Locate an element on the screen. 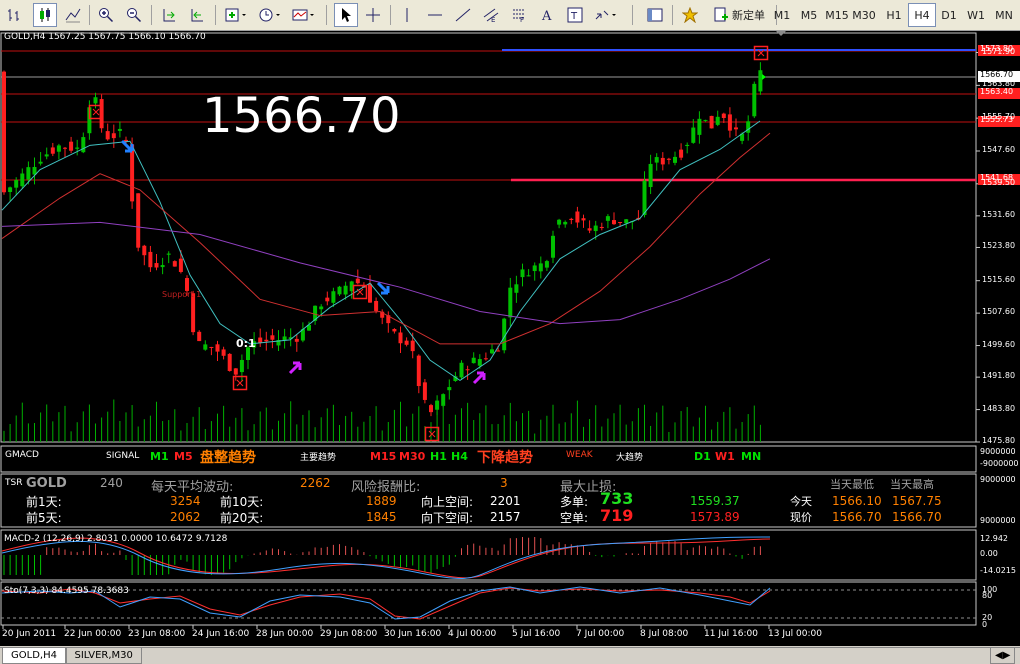 The height and width of the screenshot is (664, 1020). zoom-out-icon is located at coordinates (134, 15).